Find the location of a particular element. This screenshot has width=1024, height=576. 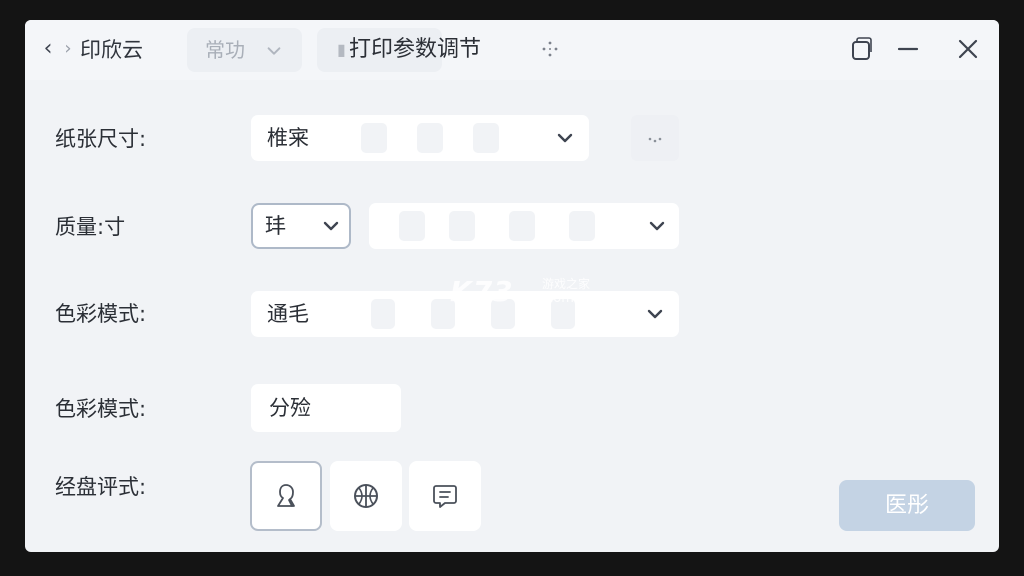

move-icon is located at coordinates (550, 49).